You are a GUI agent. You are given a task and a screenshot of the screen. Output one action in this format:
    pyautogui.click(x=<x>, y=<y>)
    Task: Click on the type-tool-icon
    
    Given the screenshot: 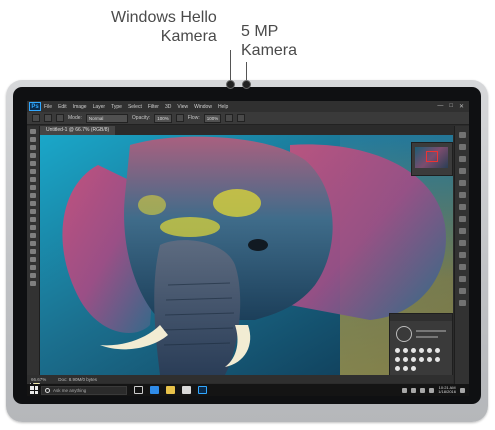 What is the action you would take?
    pyautogui.click(x=33, y=251)
    